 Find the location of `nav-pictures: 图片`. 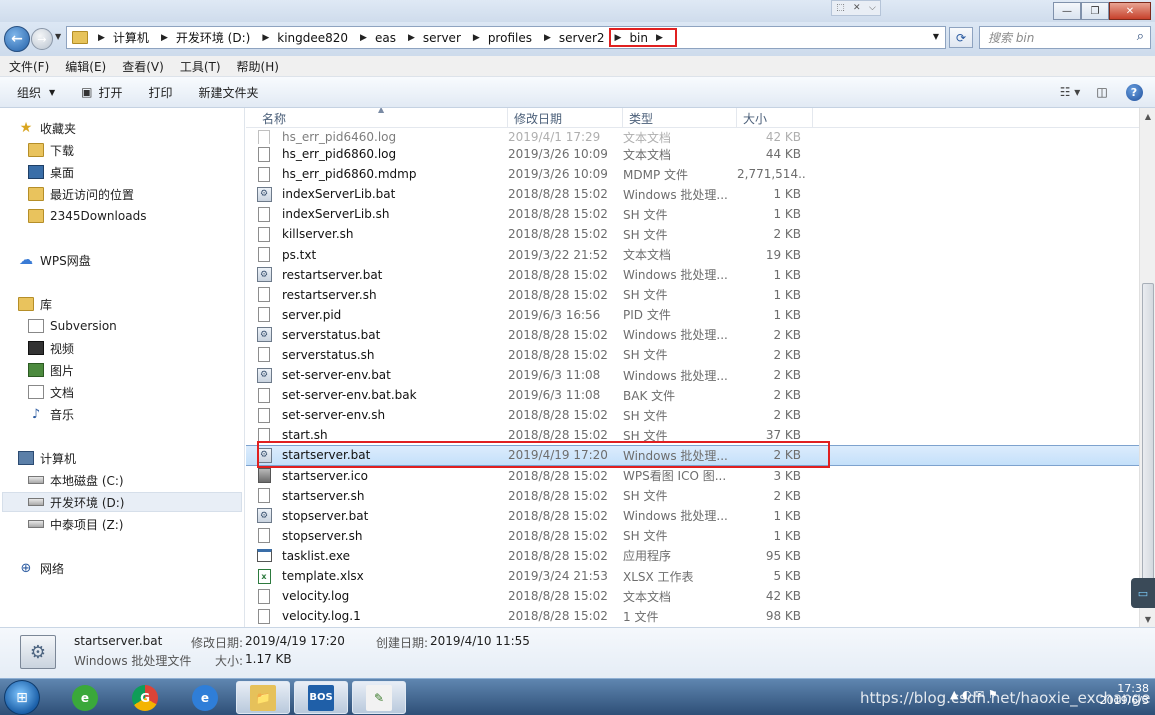

nav-pictures: 图片 is located at coordinates (51, 370).